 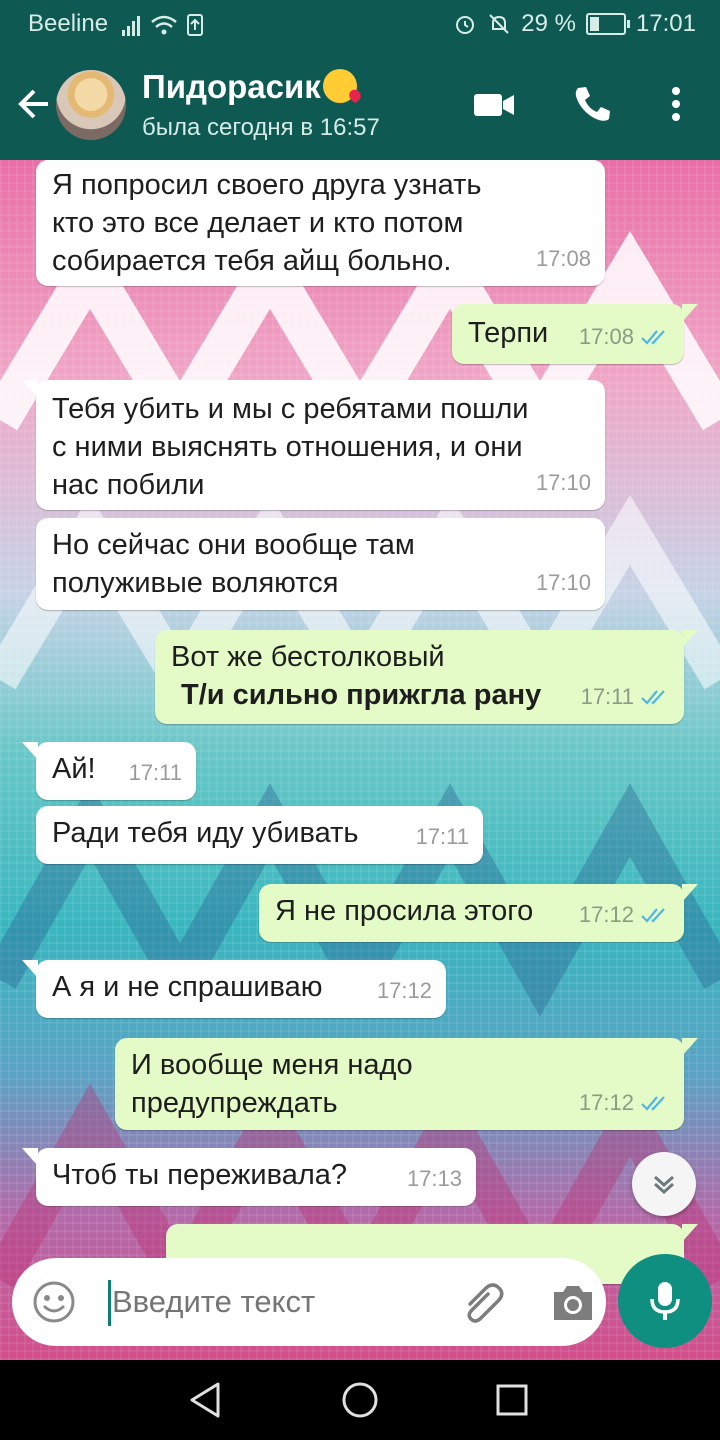 What do you see at coordinates (676, 104) in the screenshot?
I see `more-options-icon` at bounding box center [676, 104].